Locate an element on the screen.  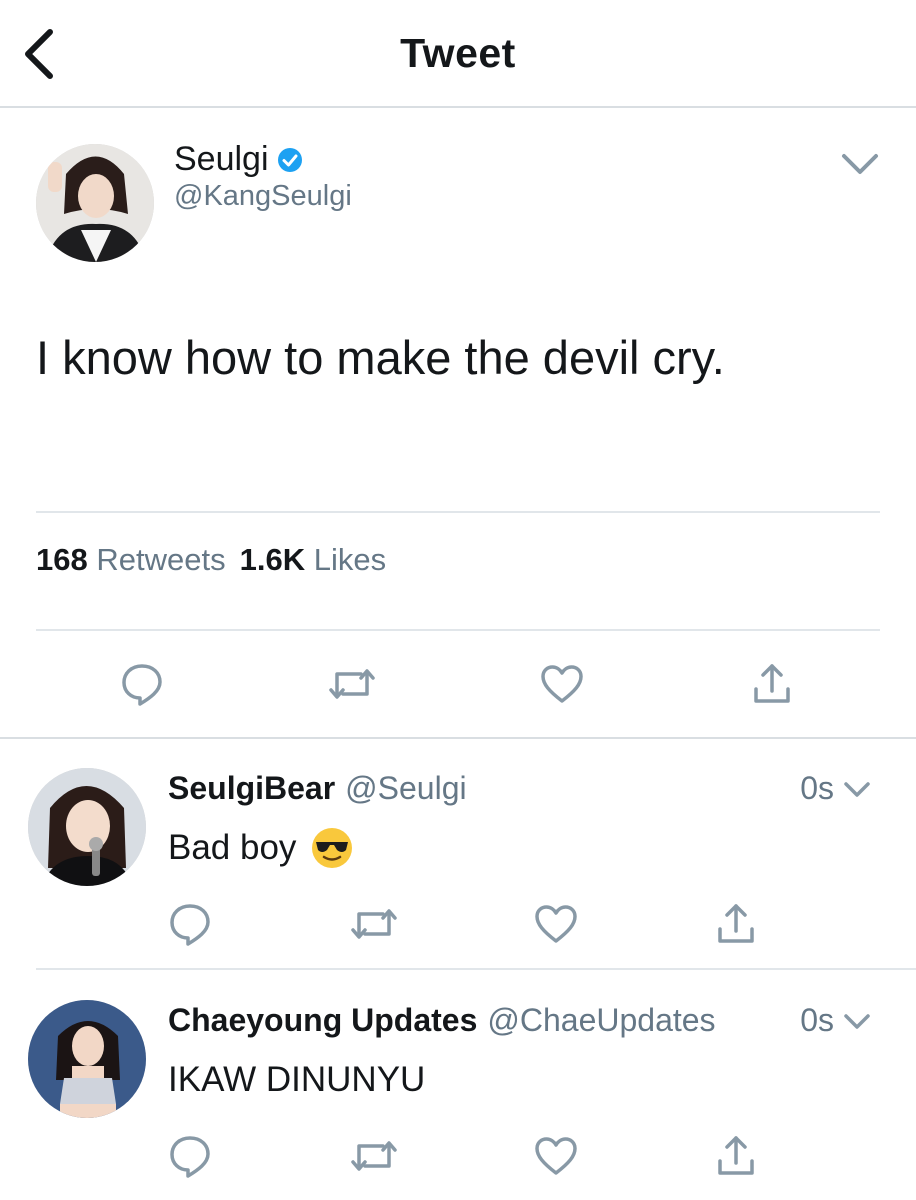
tweet-options-button is located at coordinates (860, 164).